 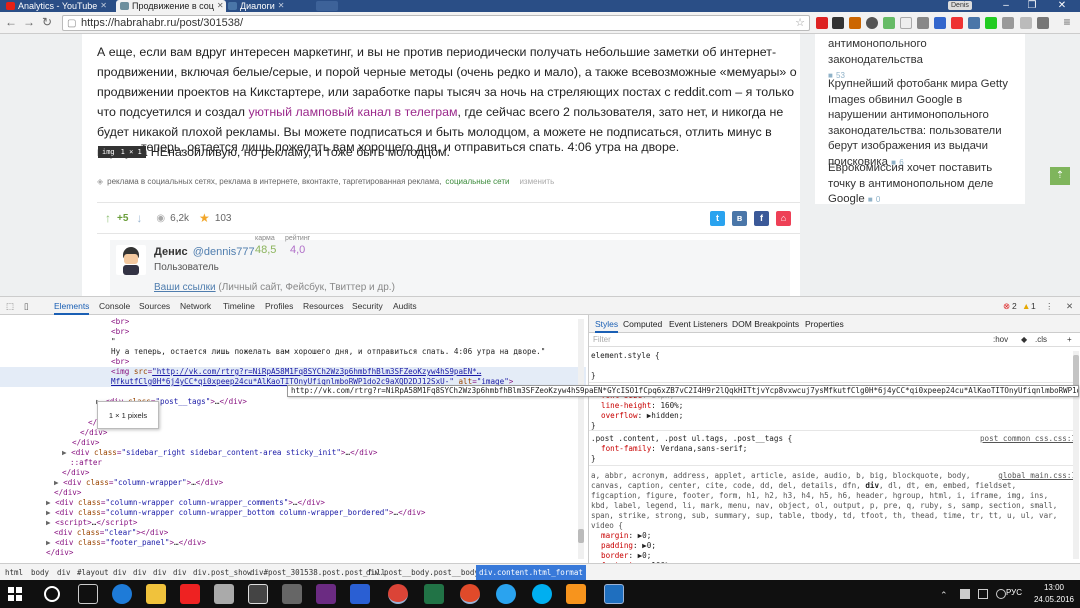 I want to click on pocket-share-icon: ⌂, so click(x=783, y=218).